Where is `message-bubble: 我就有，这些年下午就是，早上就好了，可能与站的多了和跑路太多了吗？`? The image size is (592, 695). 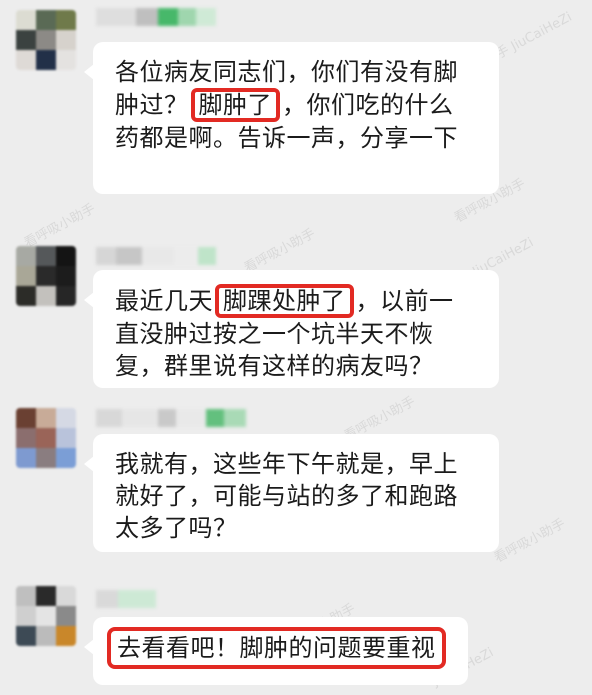 message-bubble: 我就有，这些年下午就是，早上就好了，可能与站的多了和跑路太多了吗？ is located at coordinates (291, 493).